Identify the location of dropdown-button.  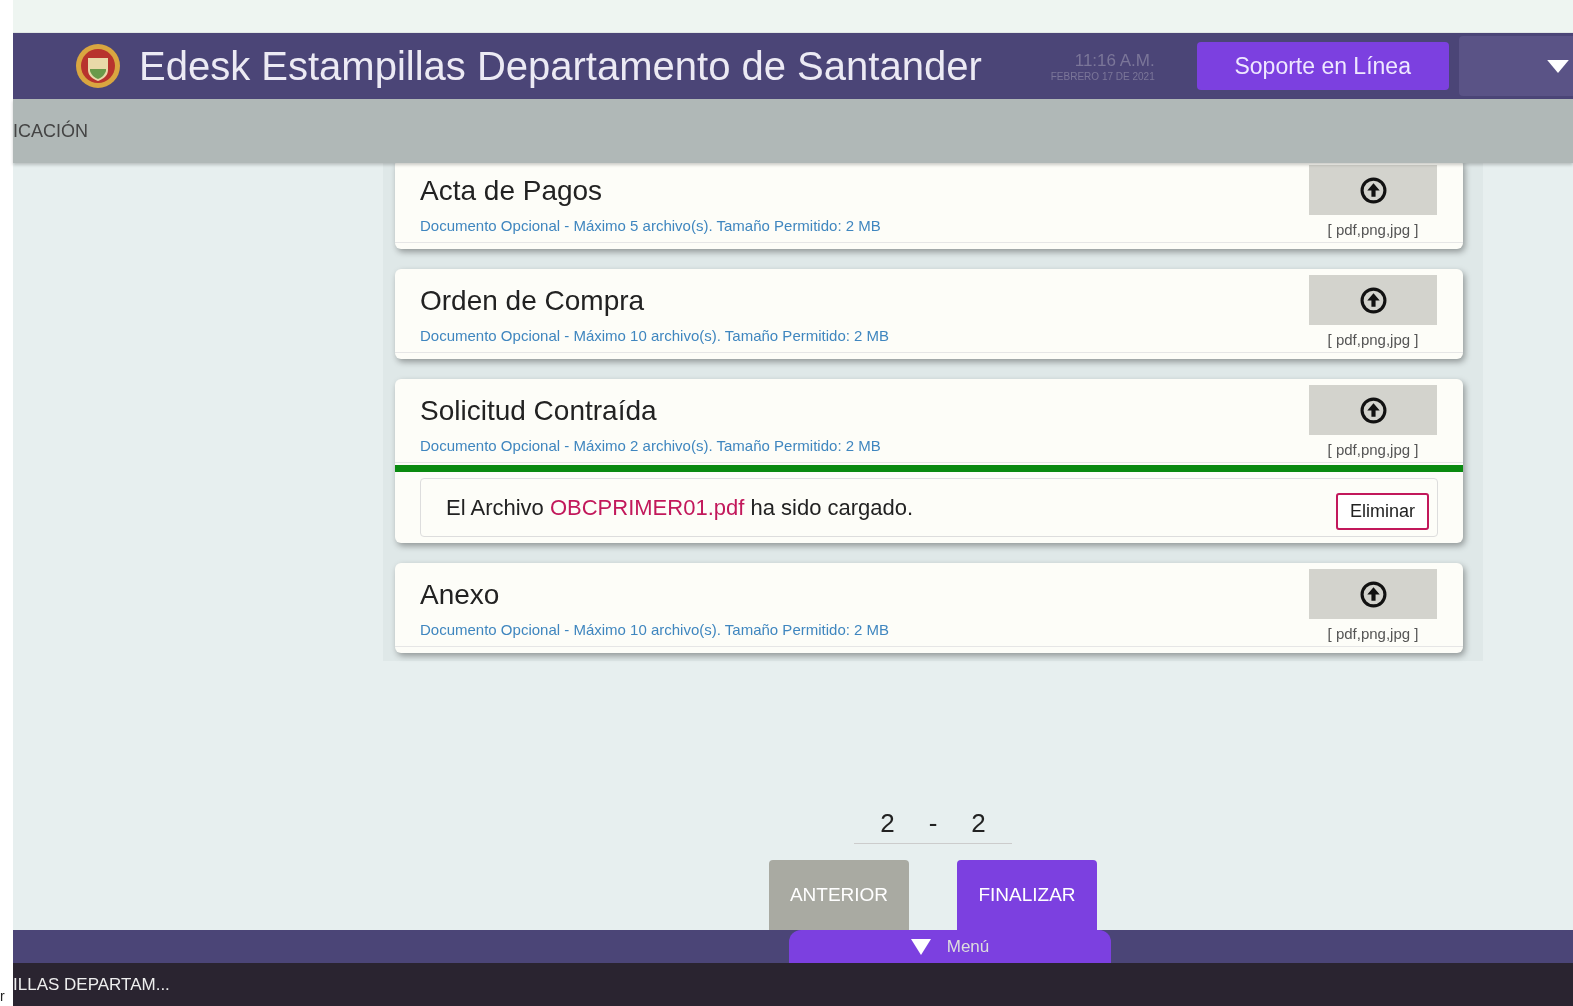
(1515, 66).